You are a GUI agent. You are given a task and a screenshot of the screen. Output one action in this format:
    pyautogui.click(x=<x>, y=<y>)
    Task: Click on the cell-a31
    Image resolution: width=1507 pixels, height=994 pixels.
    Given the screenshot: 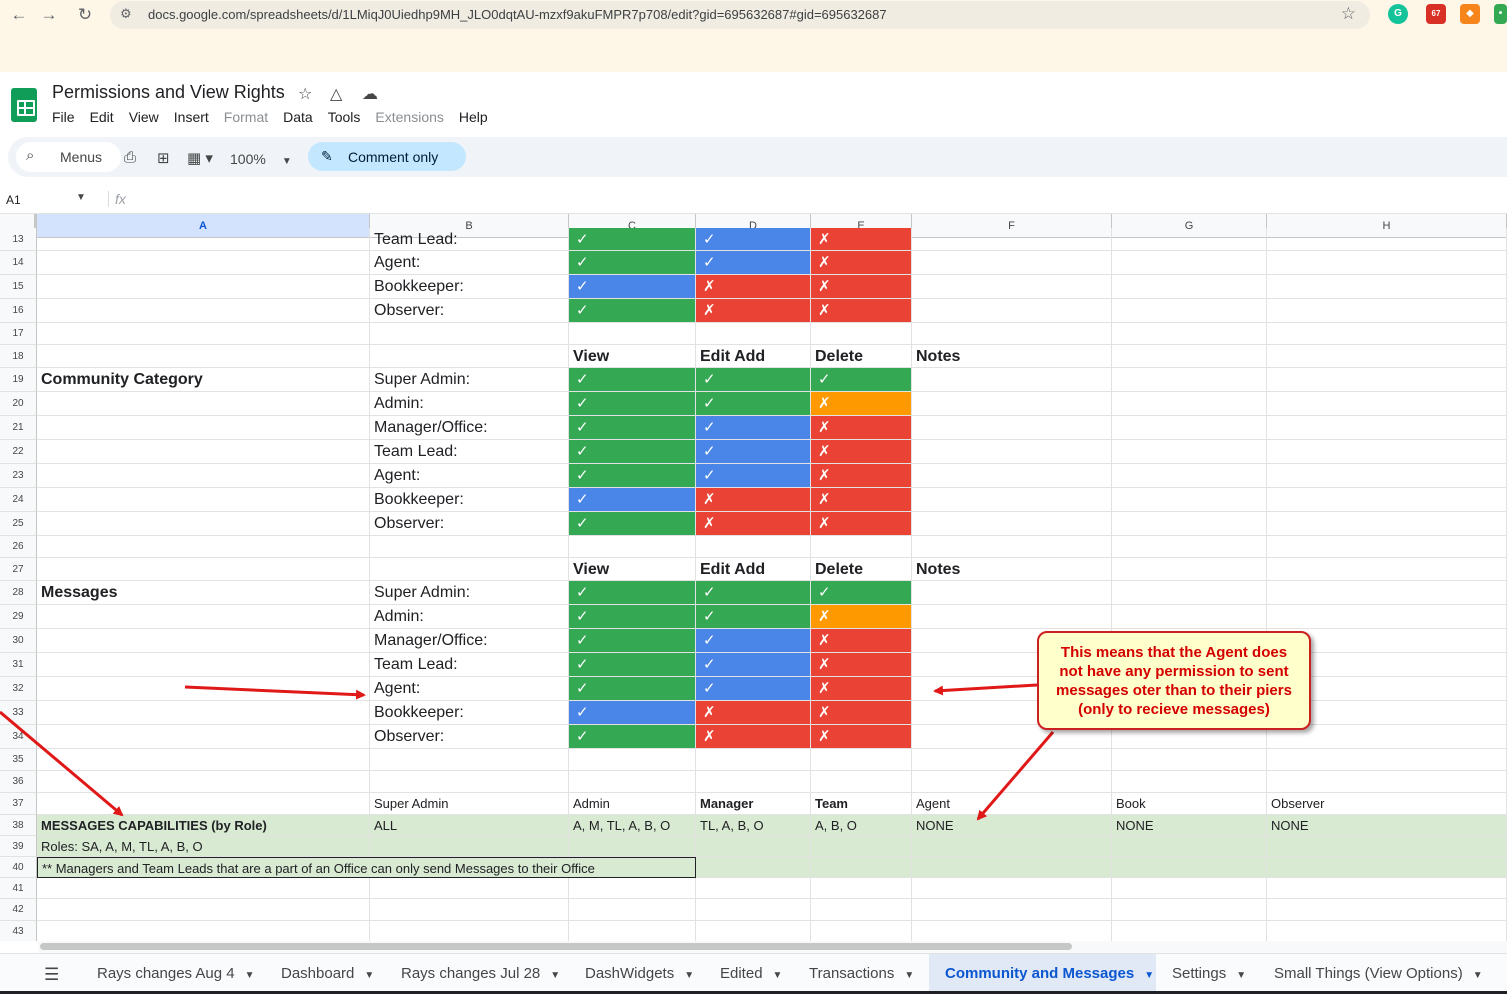 What is the action you would take?
    pyautogui.click(x=203, y=665)
    